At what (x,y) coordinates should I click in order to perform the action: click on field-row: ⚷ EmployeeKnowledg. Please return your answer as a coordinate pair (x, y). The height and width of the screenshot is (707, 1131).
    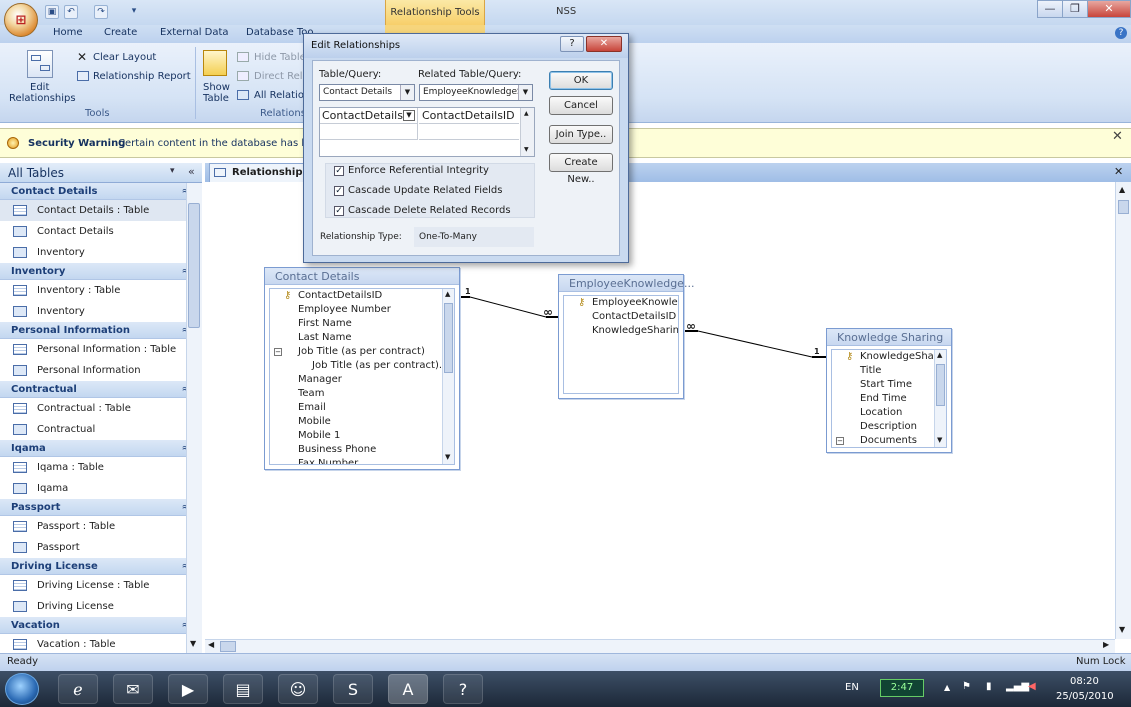
    Looking at the image, I should click on (621, 303).